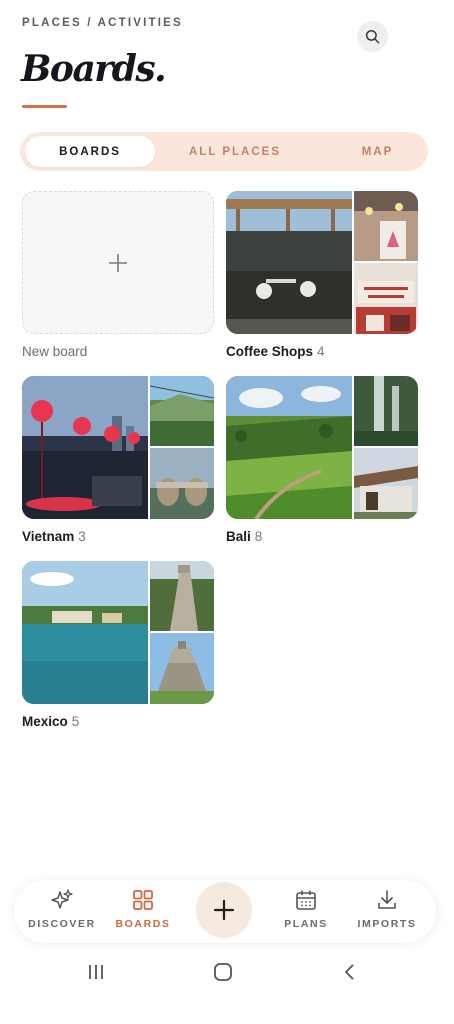  I want to click on board-count: 8, so click(258, 536).